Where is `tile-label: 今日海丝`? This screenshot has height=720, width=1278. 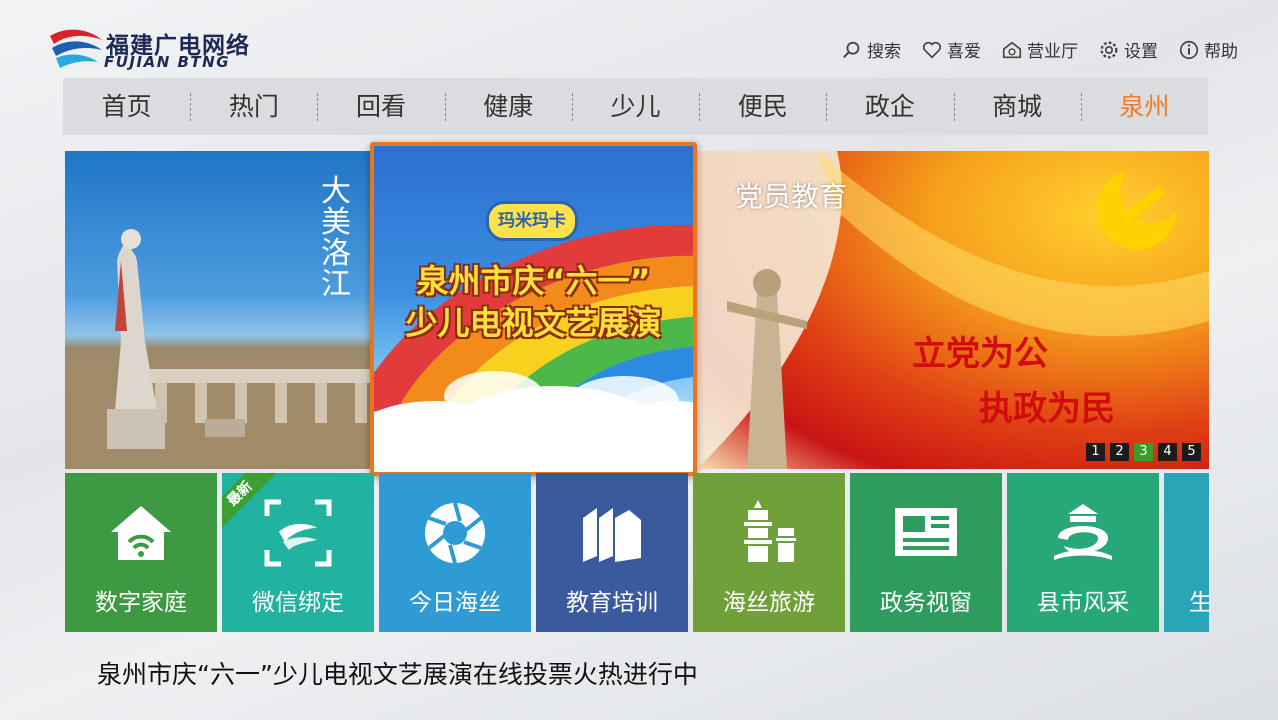 tile-label: 今日海丝 is located at coordinates (455, 603).